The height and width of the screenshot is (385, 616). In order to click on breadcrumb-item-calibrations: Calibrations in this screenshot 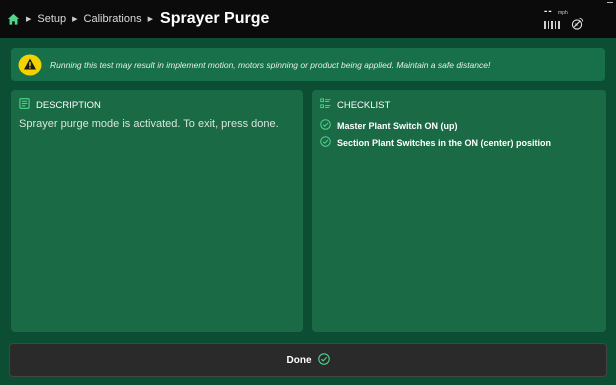, I will do `click(113, 19)`.